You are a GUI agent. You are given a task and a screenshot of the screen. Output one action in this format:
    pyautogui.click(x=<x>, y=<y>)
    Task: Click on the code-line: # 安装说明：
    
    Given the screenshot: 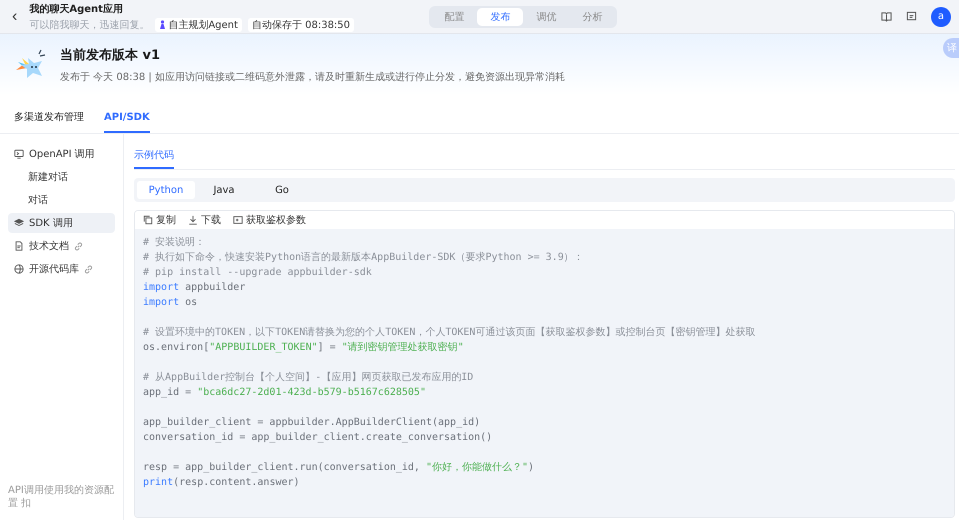 What is the action you would take?
    pyautogui.click(x=174, y=243)
    